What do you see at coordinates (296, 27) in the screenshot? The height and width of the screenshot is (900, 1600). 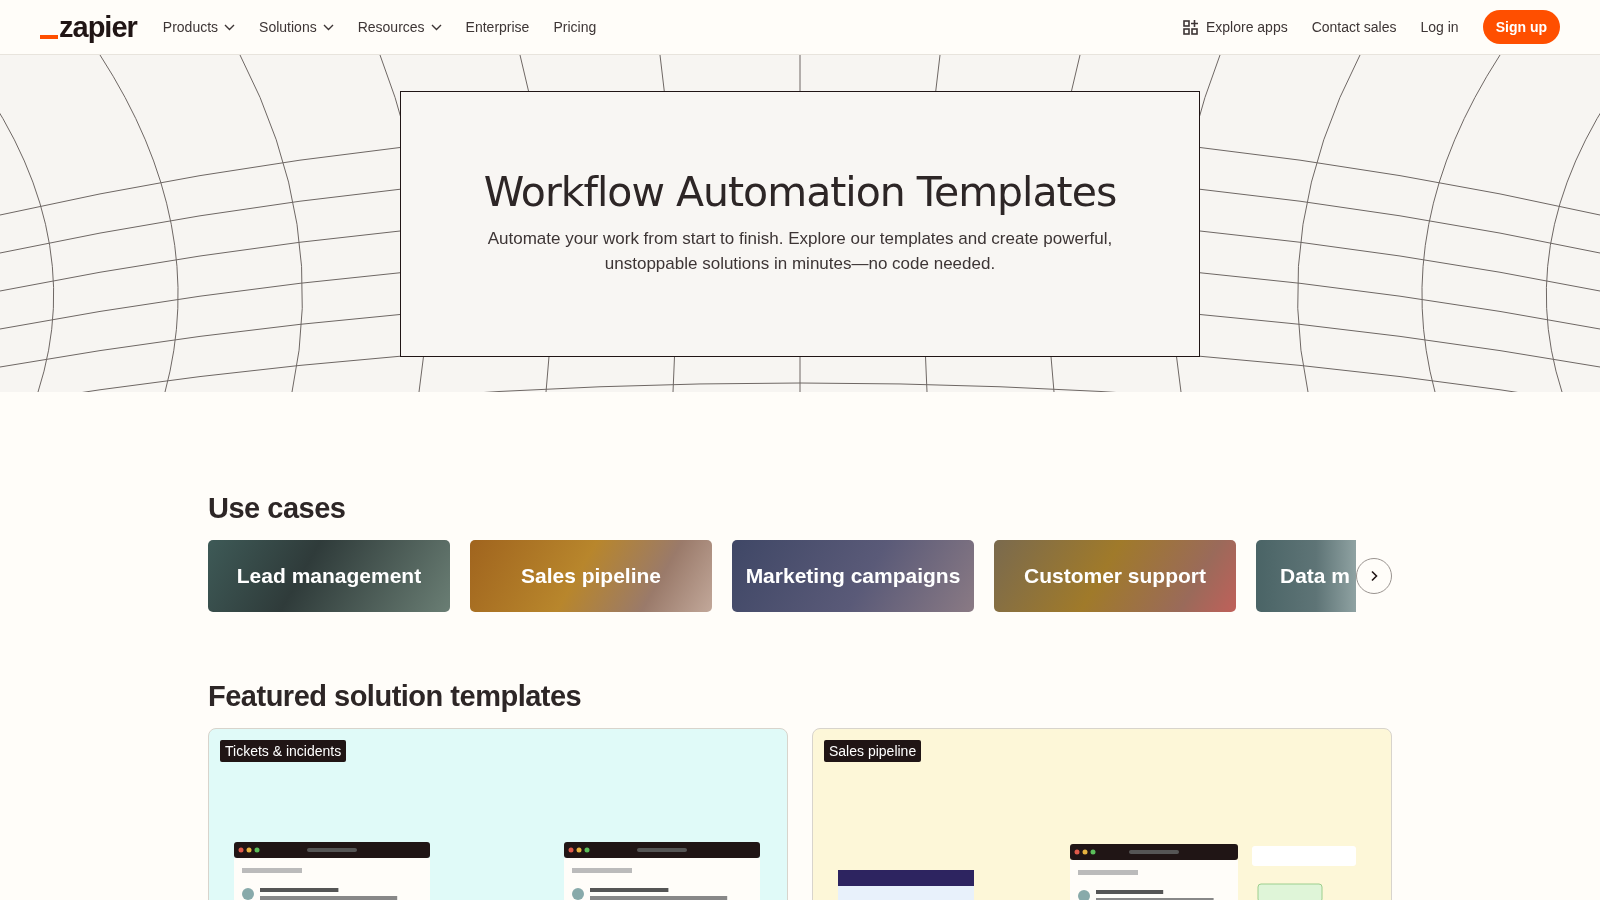 I see `nav-menu-item: Solutions` at bounding box center [296, 27].